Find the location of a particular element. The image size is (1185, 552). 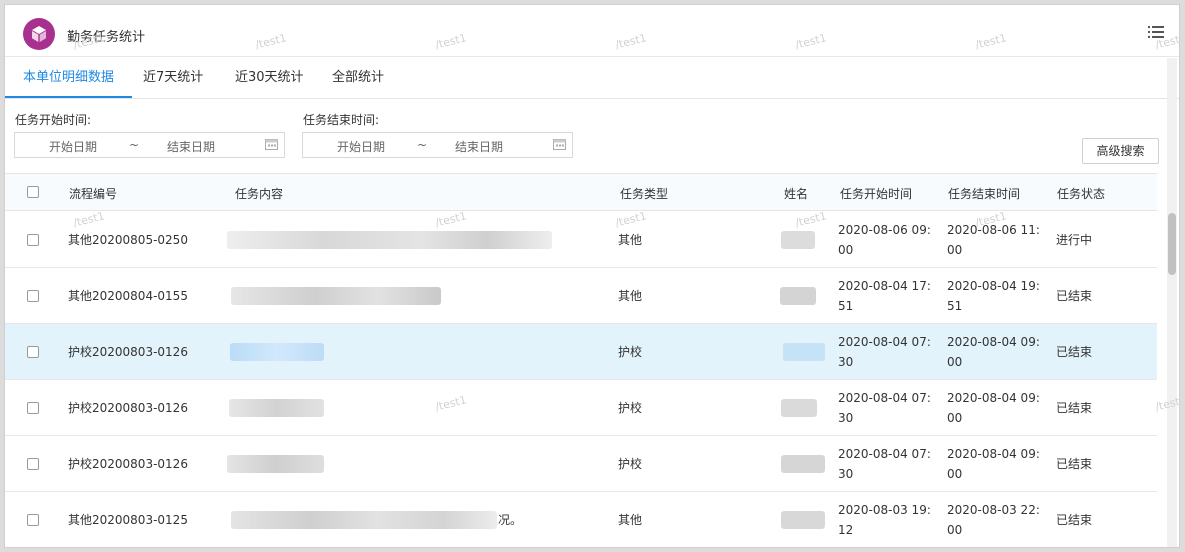

page-title: 勤务任务统计 is located at coordinates (106, 37).